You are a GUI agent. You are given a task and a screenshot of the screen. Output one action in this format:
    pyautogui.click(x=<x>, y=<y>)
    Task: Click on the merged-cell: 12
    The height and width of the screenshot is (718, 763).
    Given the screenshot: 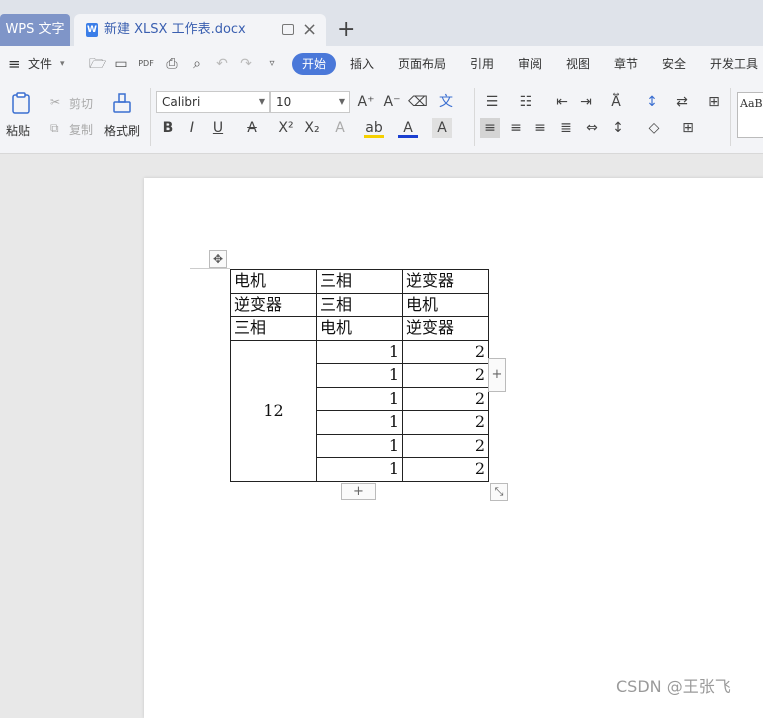 What is the action you would take?
    pyautogui.click(x=273, y=410)
    